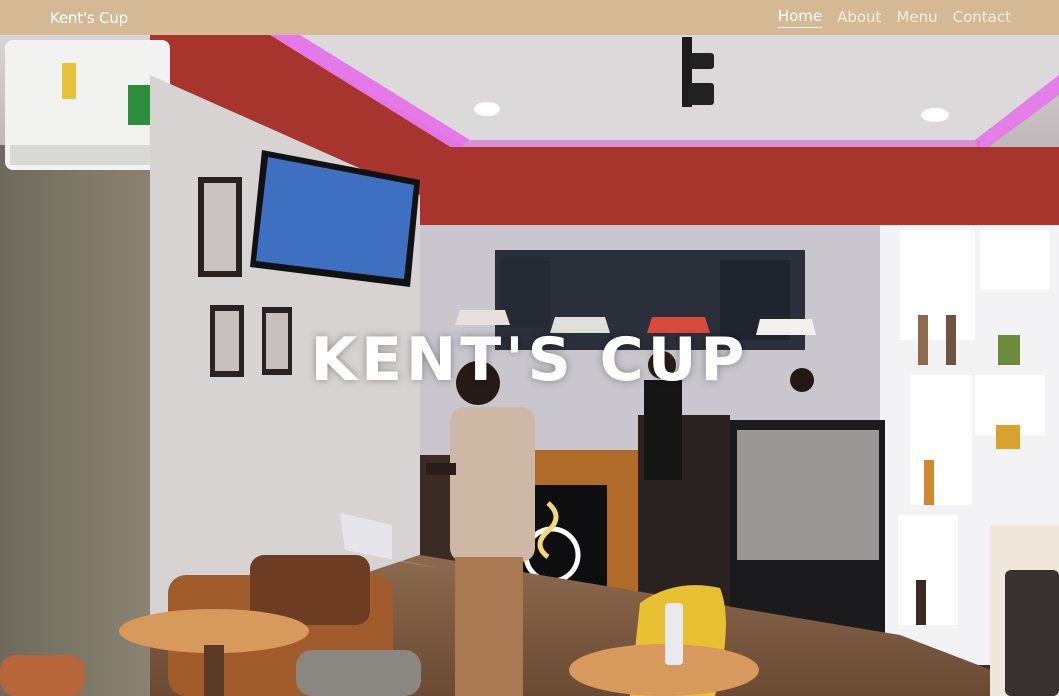 This screenshot has width=1059, height=696. I want to click on nav-link-about: About, so click(859, 18).